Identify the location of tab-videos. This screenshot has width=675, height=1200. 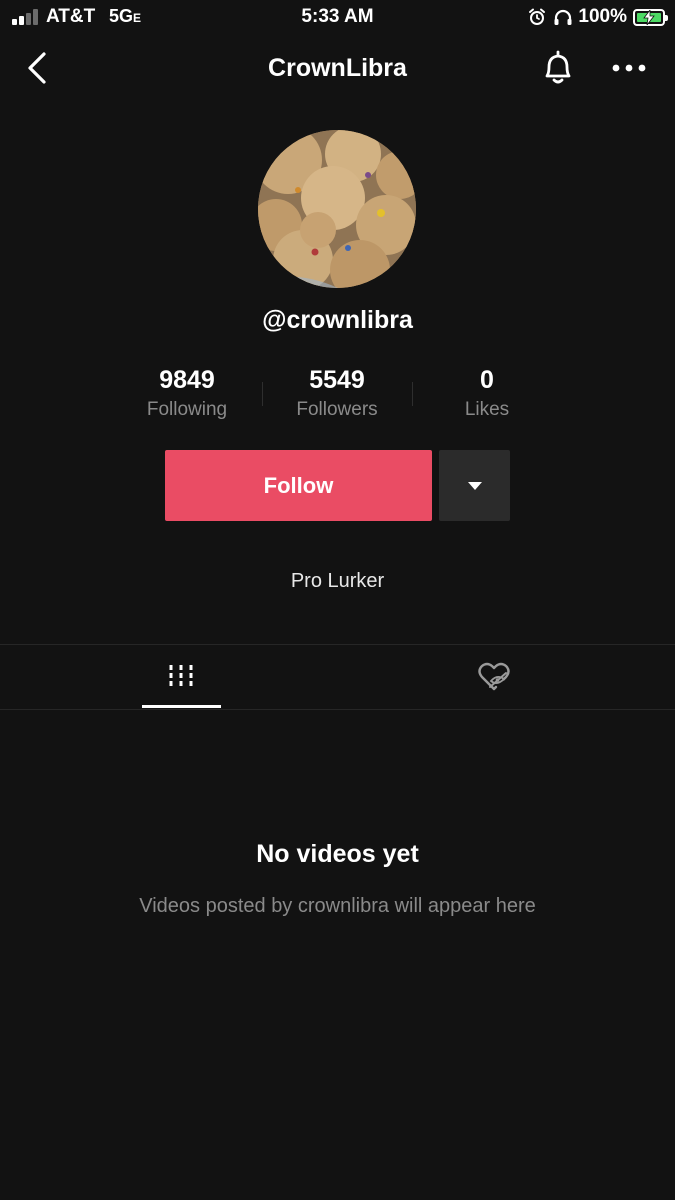
(168, 677).